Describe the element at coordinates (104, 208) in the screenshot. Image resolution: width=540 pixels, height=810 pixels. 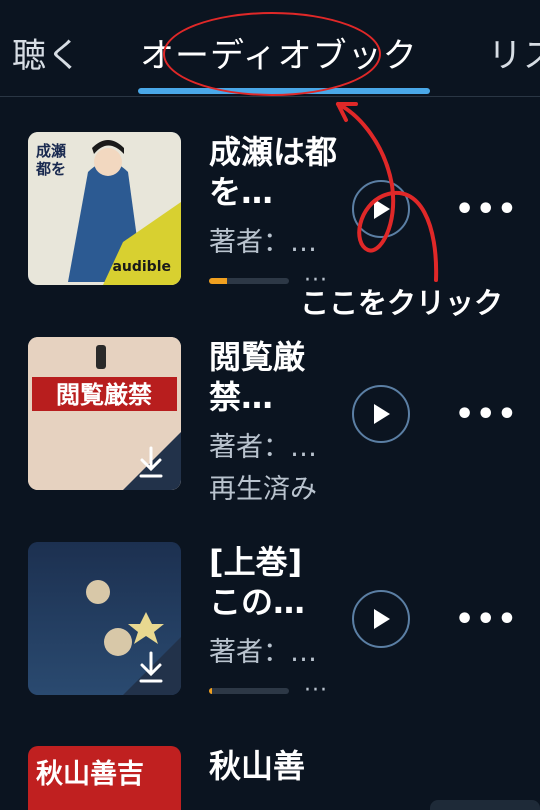
I see `book-cover: 成瀬 都を audible` at that location.